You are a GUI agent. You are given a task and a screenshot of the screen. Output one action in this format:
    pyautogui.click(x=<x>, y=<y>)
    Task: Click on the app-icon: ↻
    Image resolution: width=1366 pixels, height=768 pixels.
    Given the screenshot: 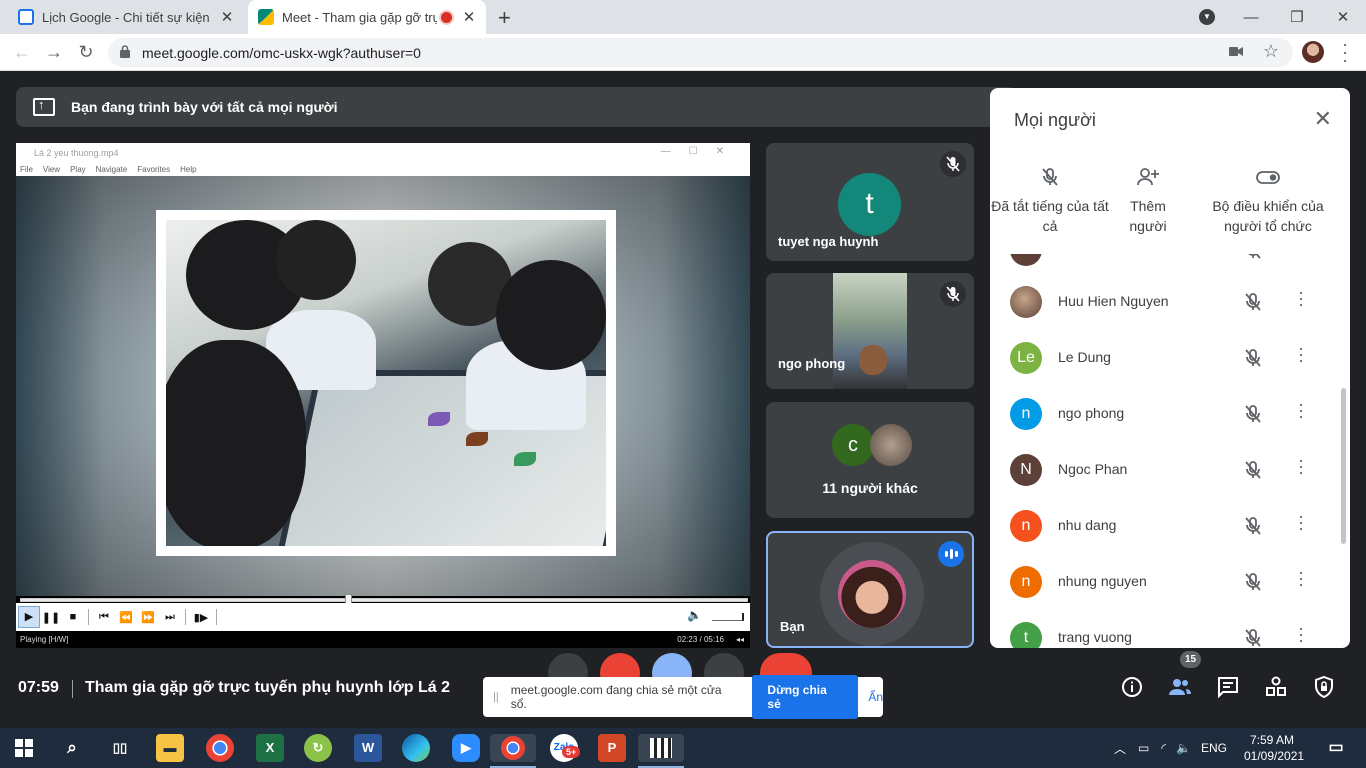 What is the action you would take?
    pyautogui.click(x=318, y=748)
    